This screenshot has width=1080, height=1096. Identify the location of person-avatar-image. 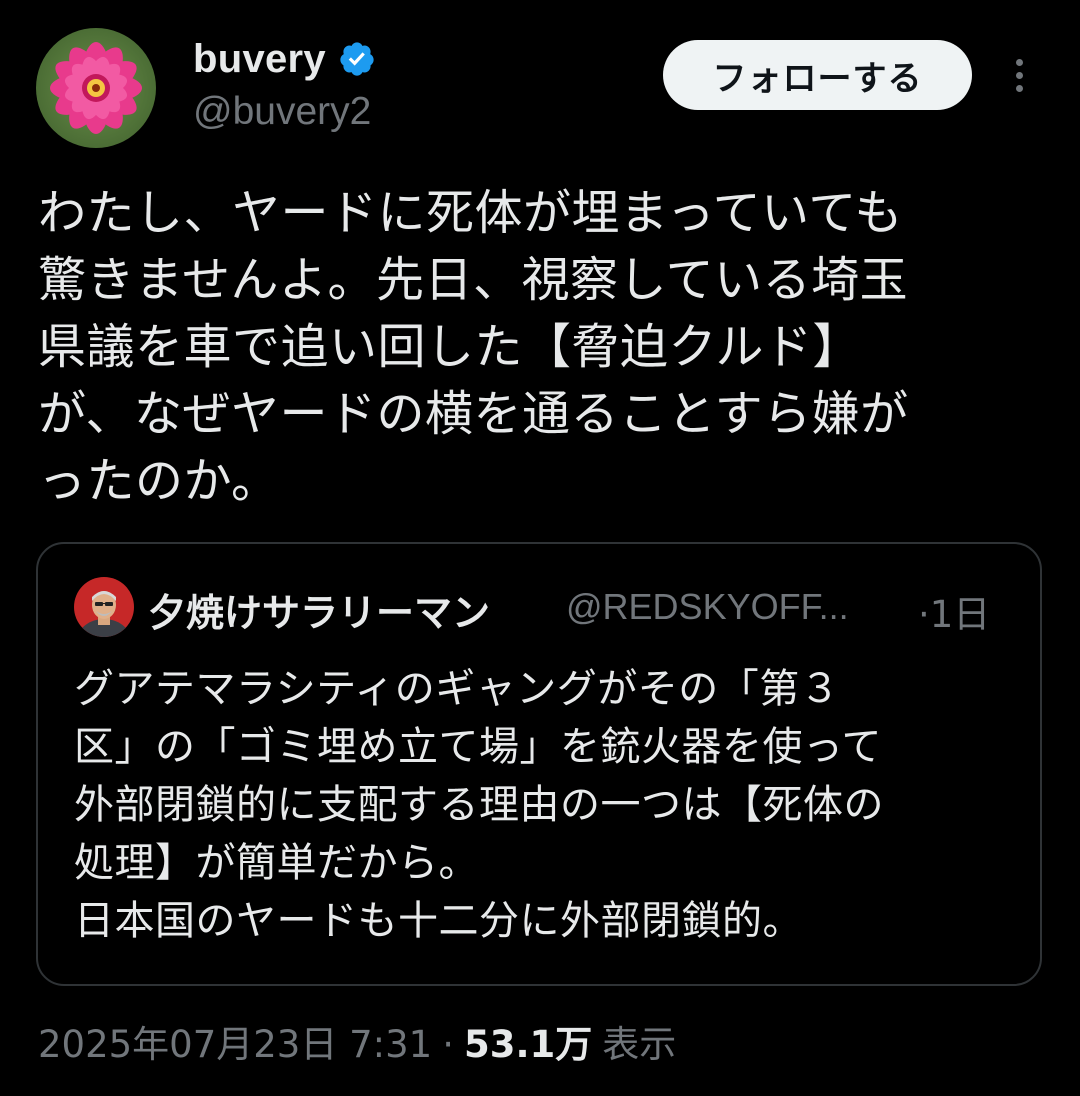
(104, 607).